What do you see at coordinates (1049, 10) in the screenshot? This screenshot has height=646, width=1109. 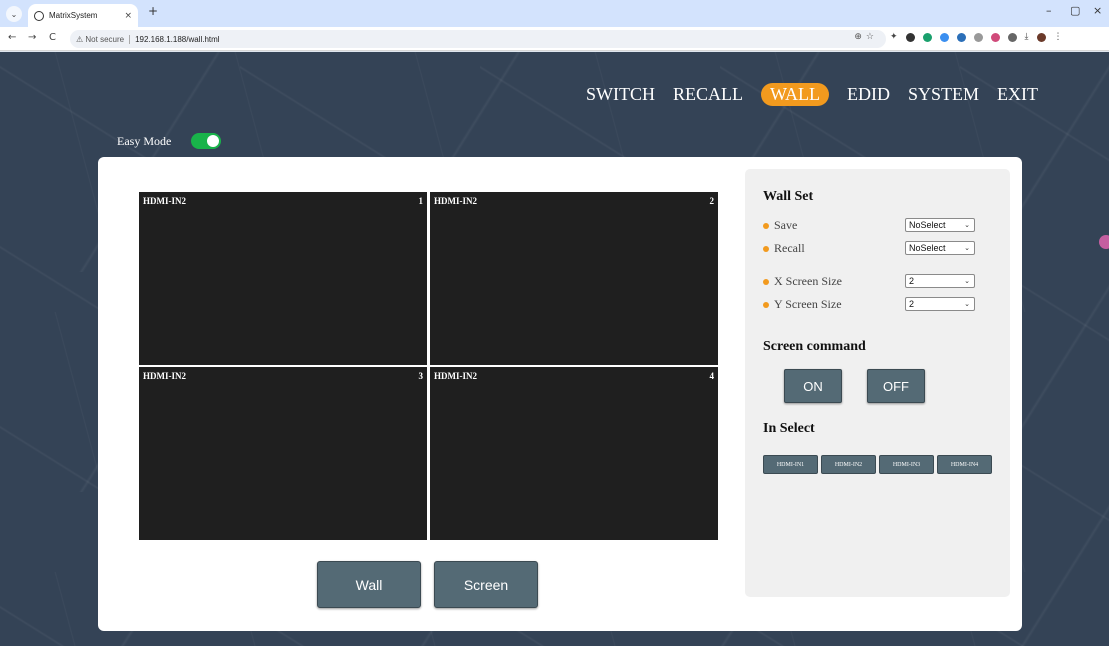 I see `minimize-icon: –` at bounding box center [1049, 10].